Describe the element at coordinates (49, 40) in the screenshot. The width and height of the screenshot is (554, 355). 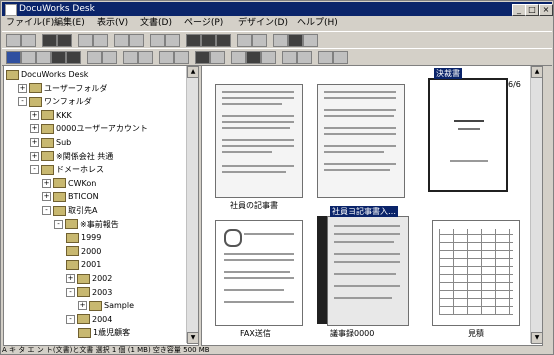
I see `doc-icon` at that location.